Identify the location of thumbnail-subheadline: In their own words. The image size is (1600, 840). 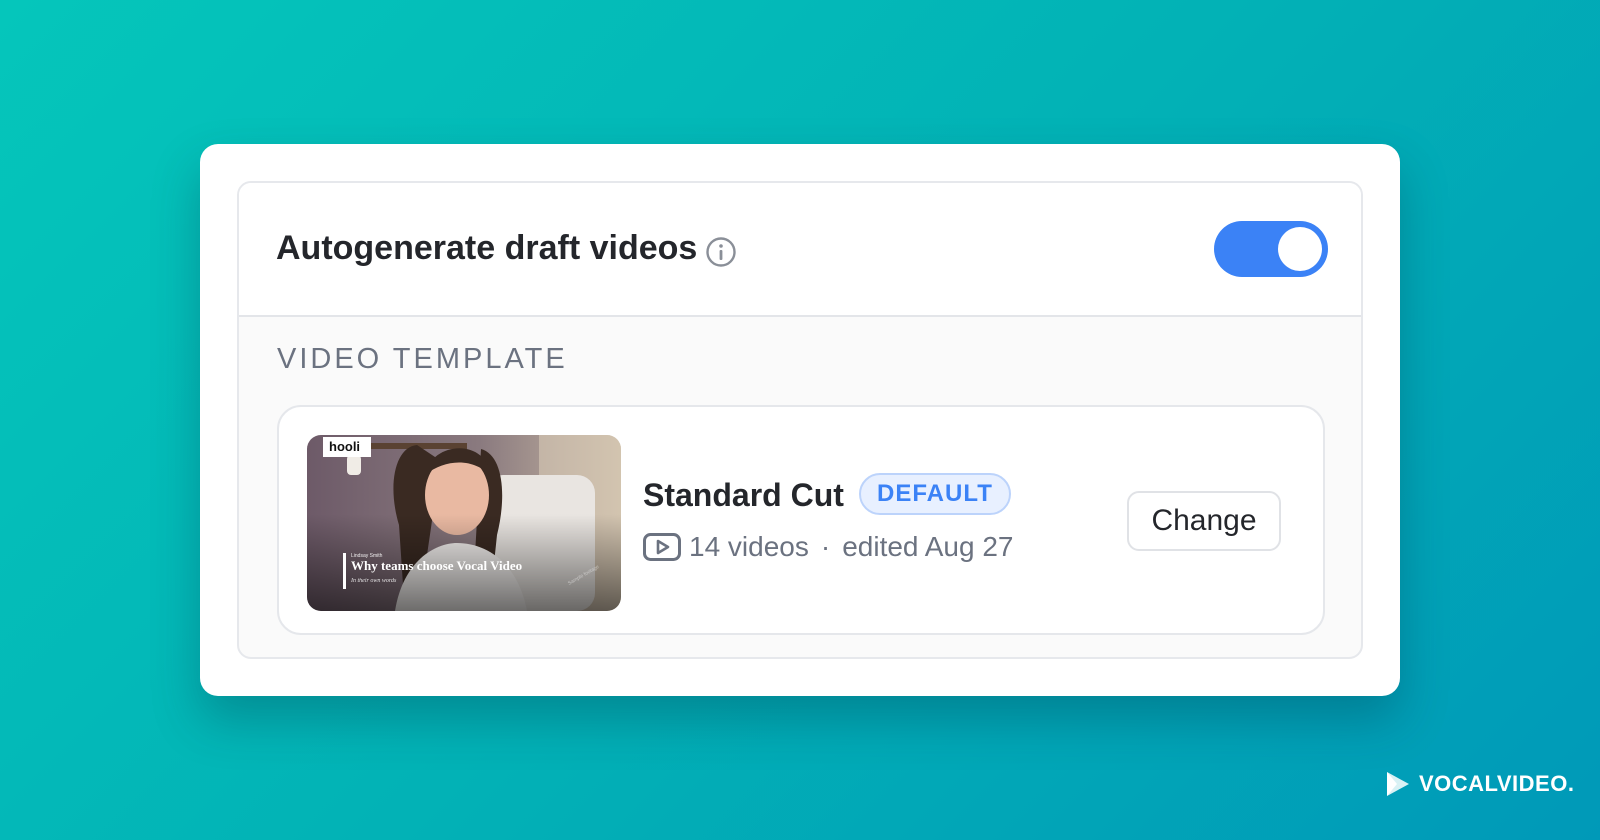
(373, 581).